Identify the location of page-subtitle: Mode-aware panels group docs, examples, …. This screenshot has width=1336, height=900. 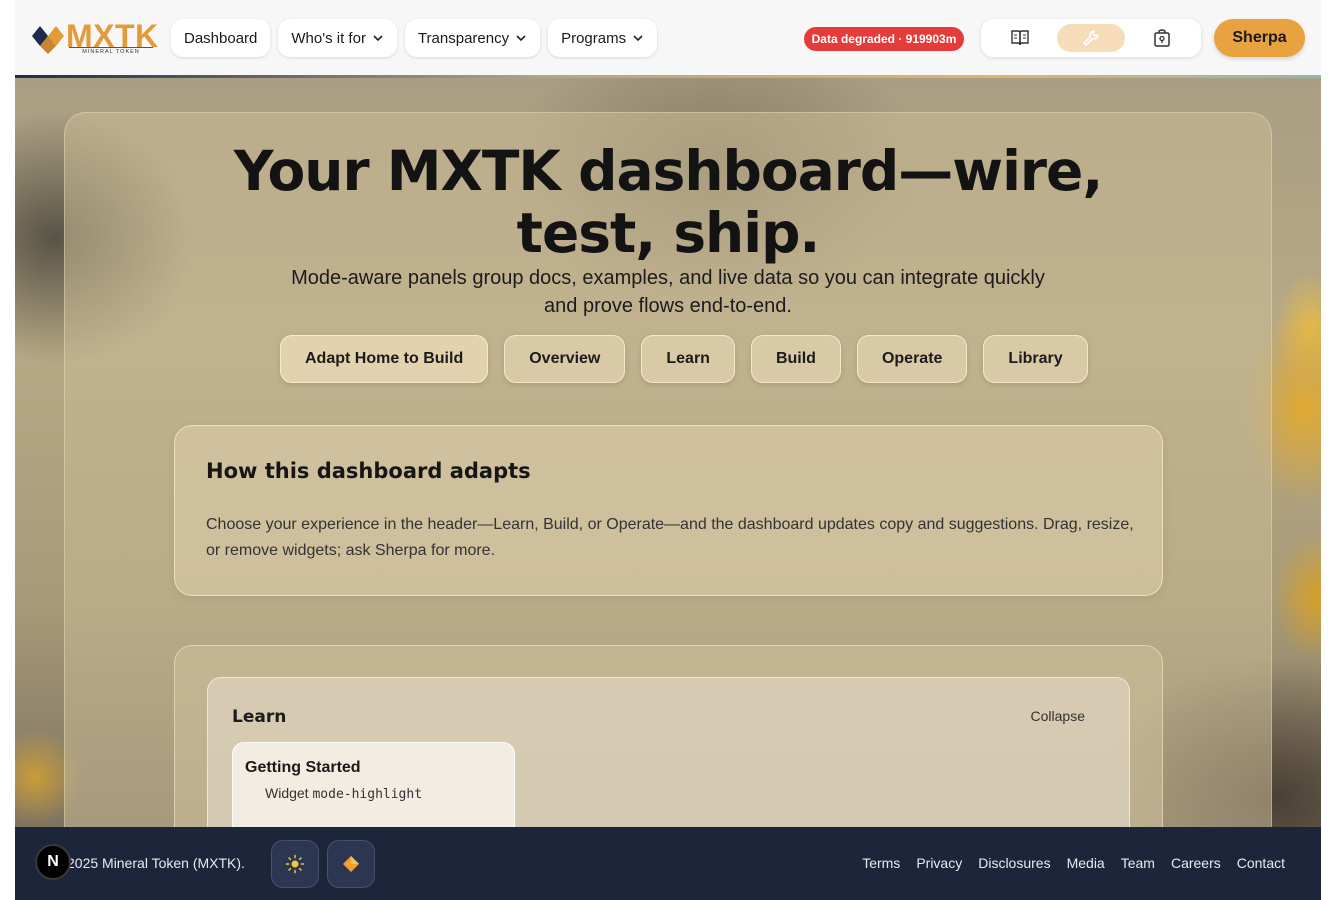
(668, 292).